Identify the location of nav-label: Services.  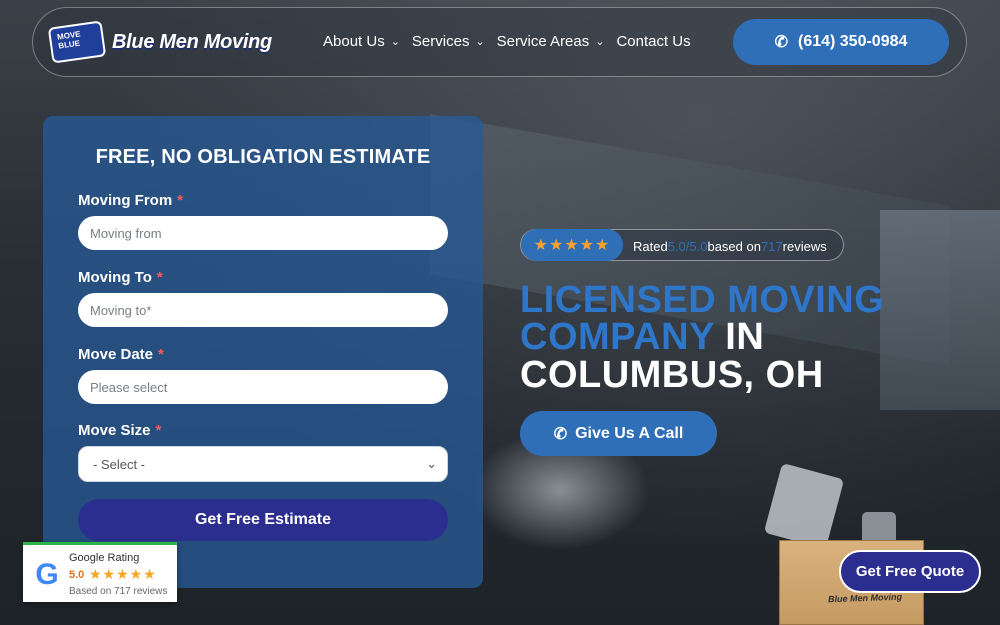
(440, 41).